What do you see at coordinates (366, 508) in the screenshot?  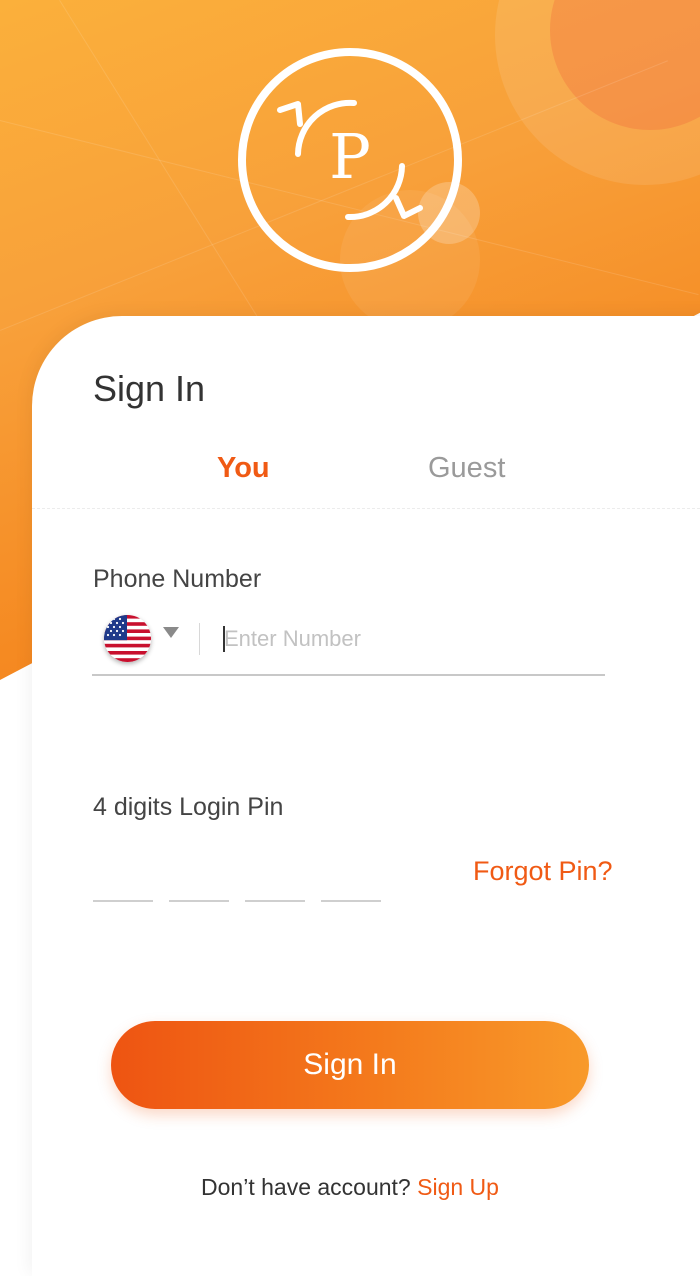 I see `tab-divider` at bounding box center [366, 508].